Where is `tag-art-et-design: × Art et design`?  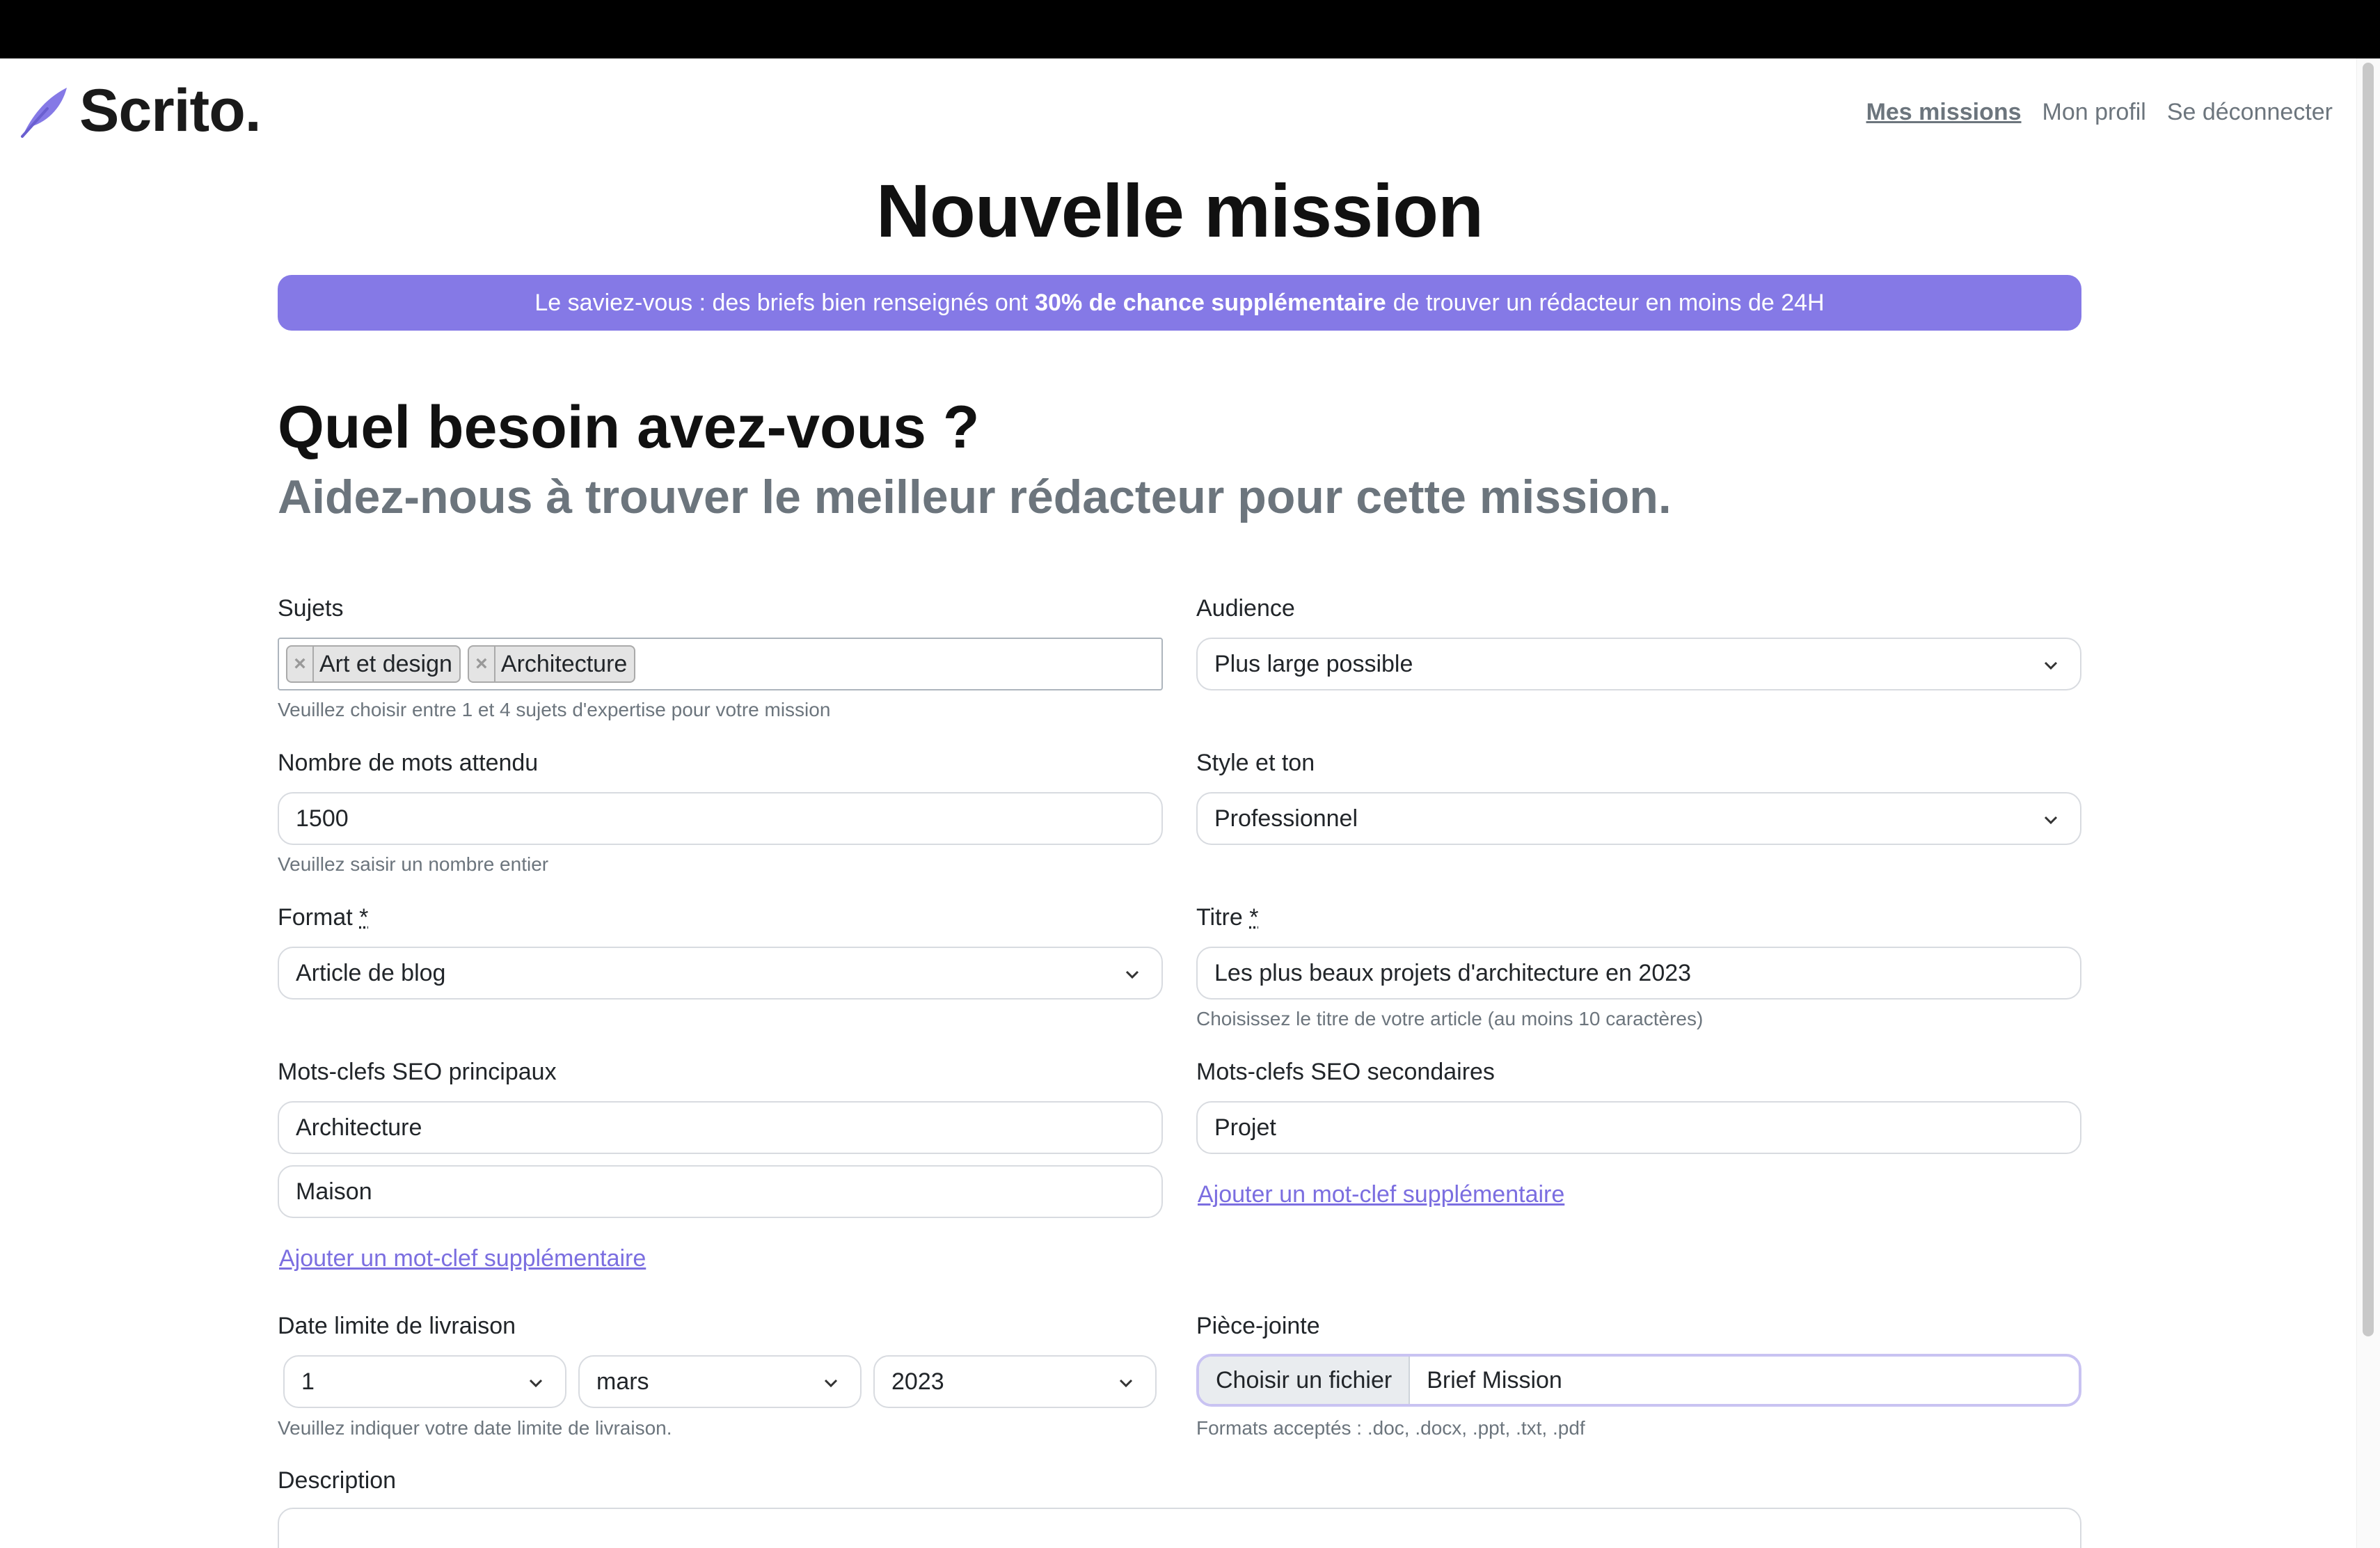 tag-art-et-design: × Art et design is located at coordinates (374, 664).